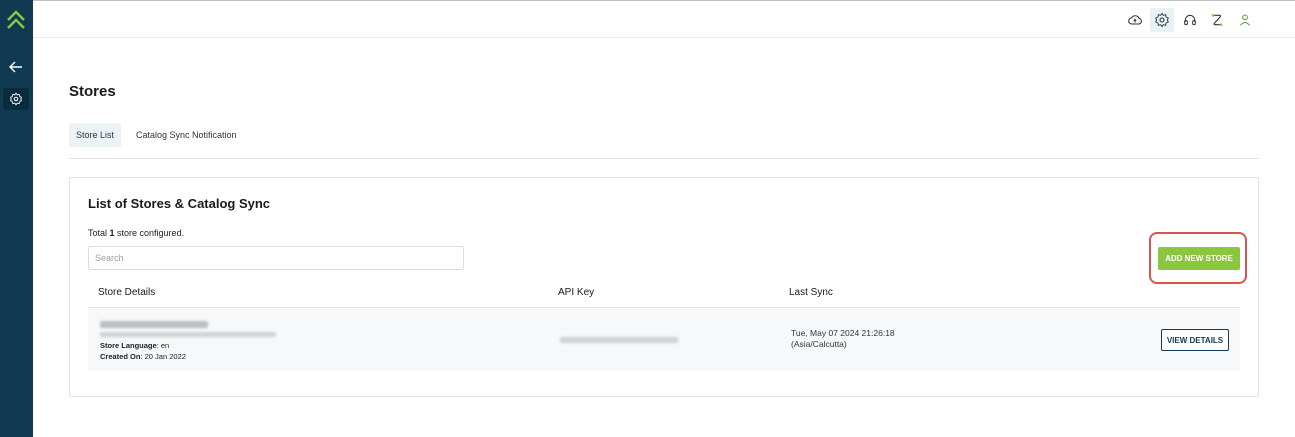 The image size is (1295, 437). I want to click on card-title: List of Stores & Catalog Sync, so click(179, 203).